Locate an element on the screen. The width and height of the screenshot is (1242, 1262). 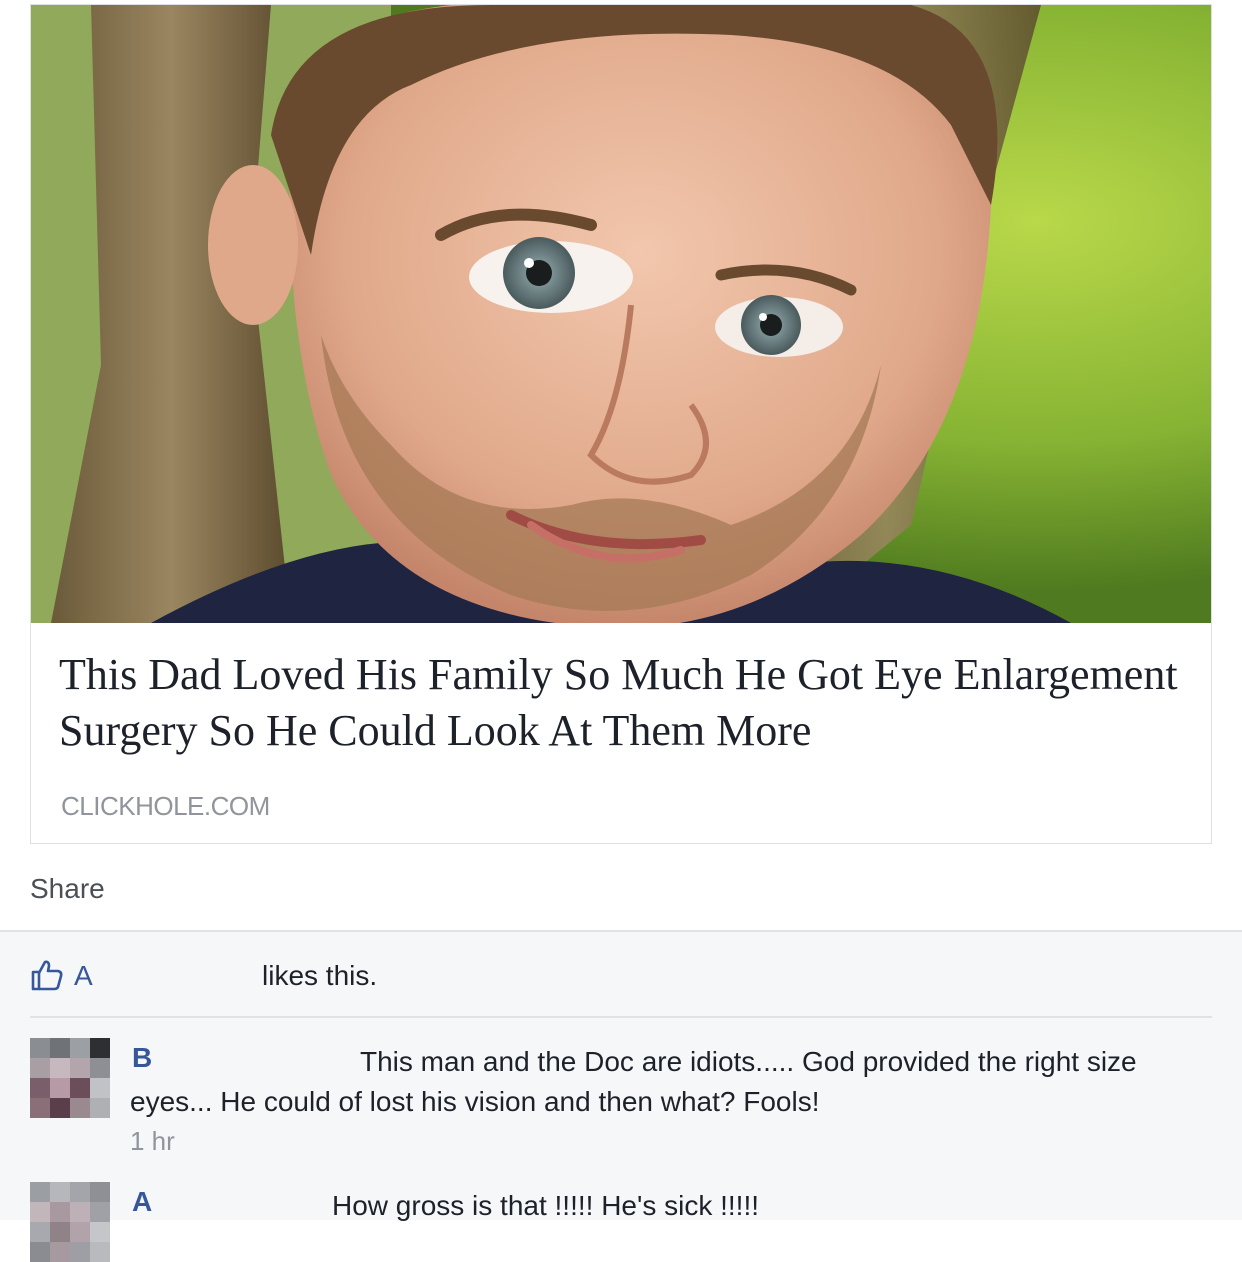
link-domain: CLICKHOLE.COM is located at coordinates (165, 806).